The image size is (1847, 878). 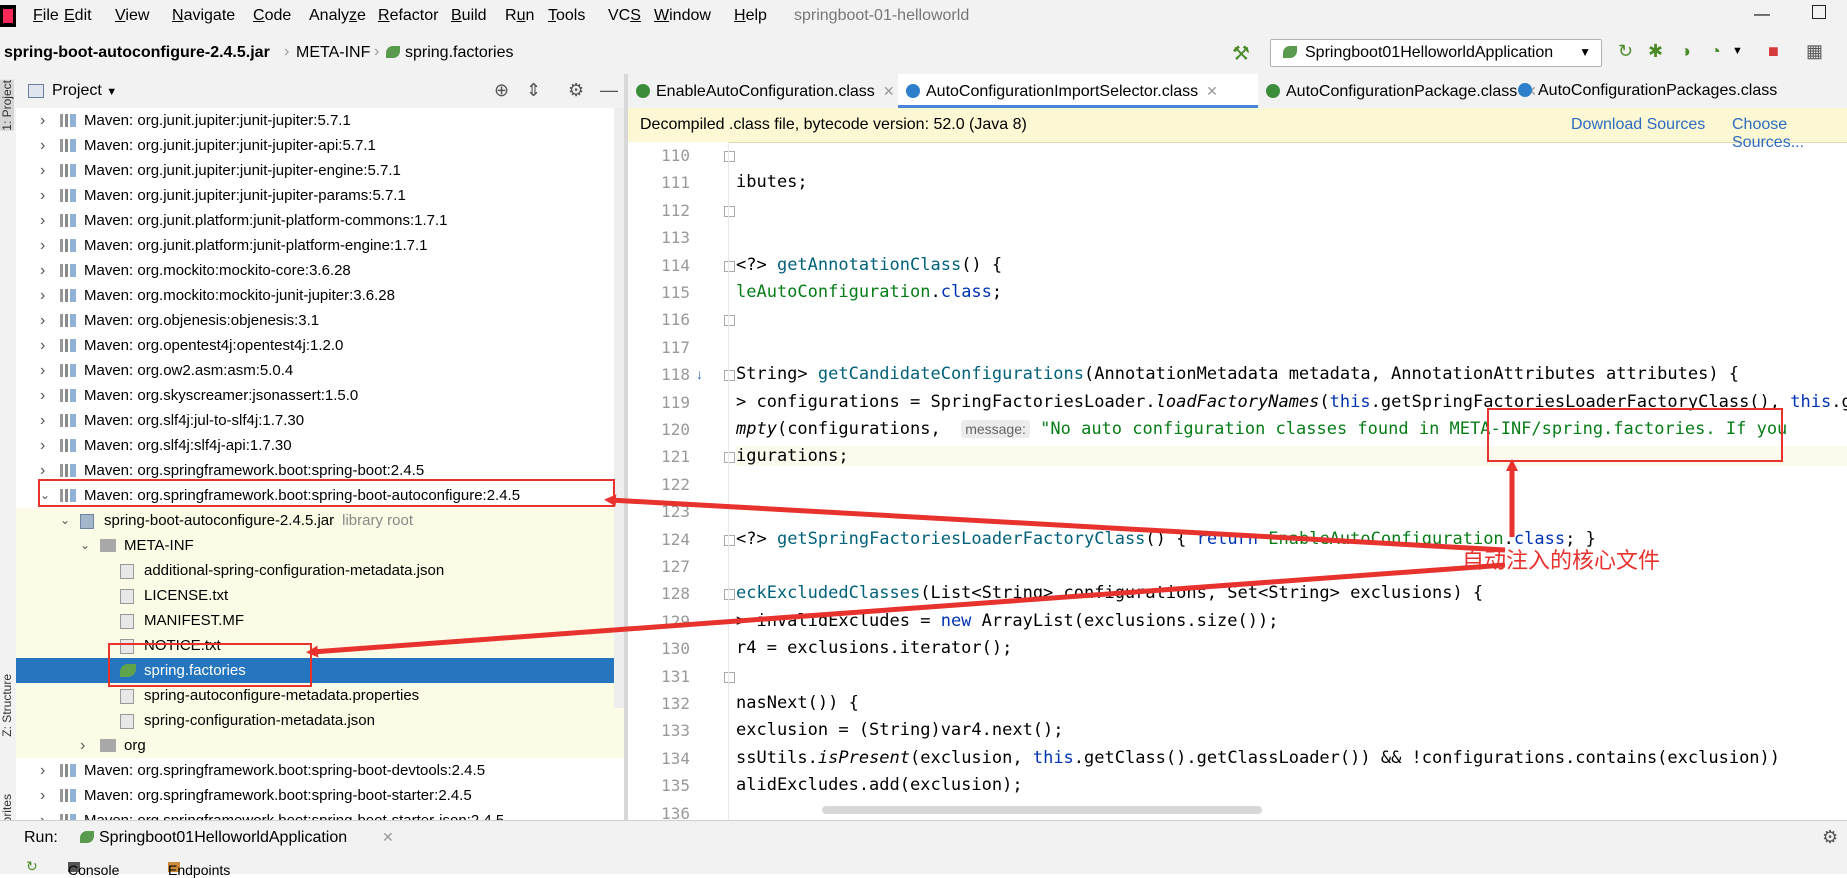 What do you see at coordinates (912, 558) in the screenshot?
I see `annotation-arrows` at bounding box center [912, 558].